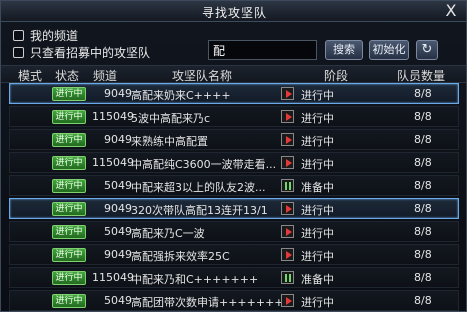 The image size is (467, 312). I want to click on table-row: 进行中 5049 高配来乃C一波 进行中 8/8, so click(234, 231).